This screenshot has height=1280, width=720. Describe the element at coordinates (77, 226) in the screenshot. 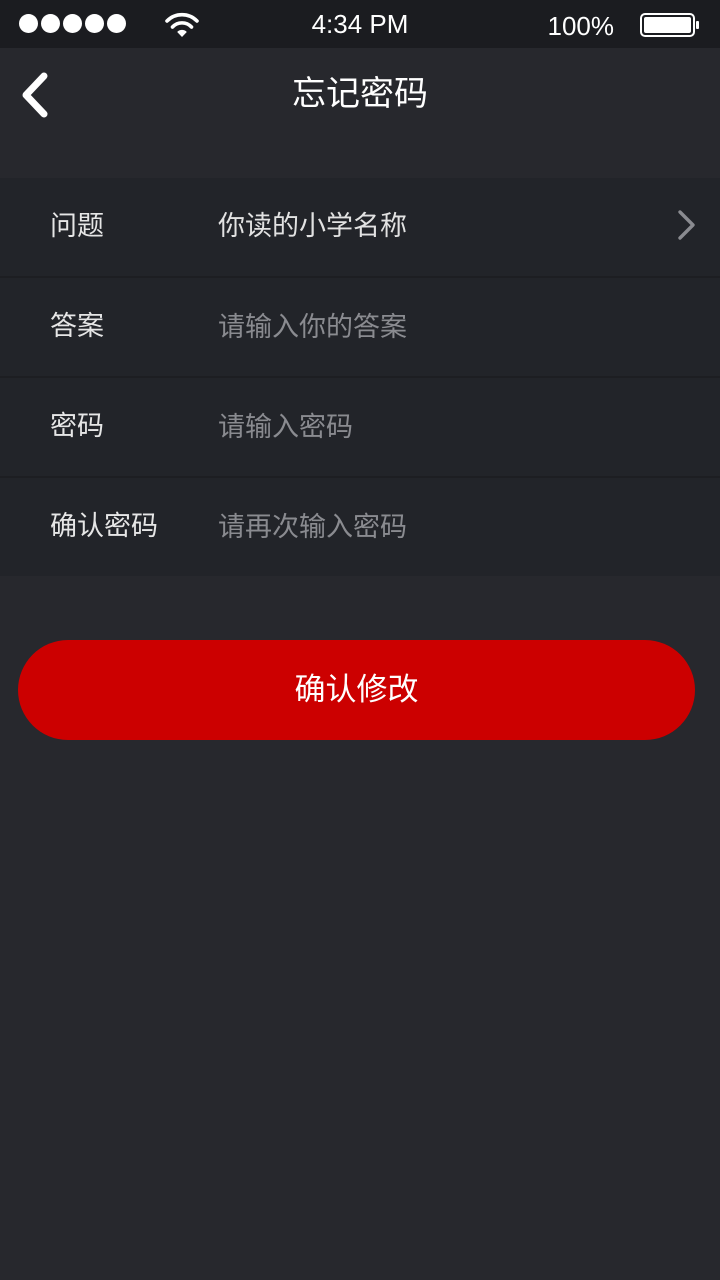

I see `question-label: 问题` at that location.